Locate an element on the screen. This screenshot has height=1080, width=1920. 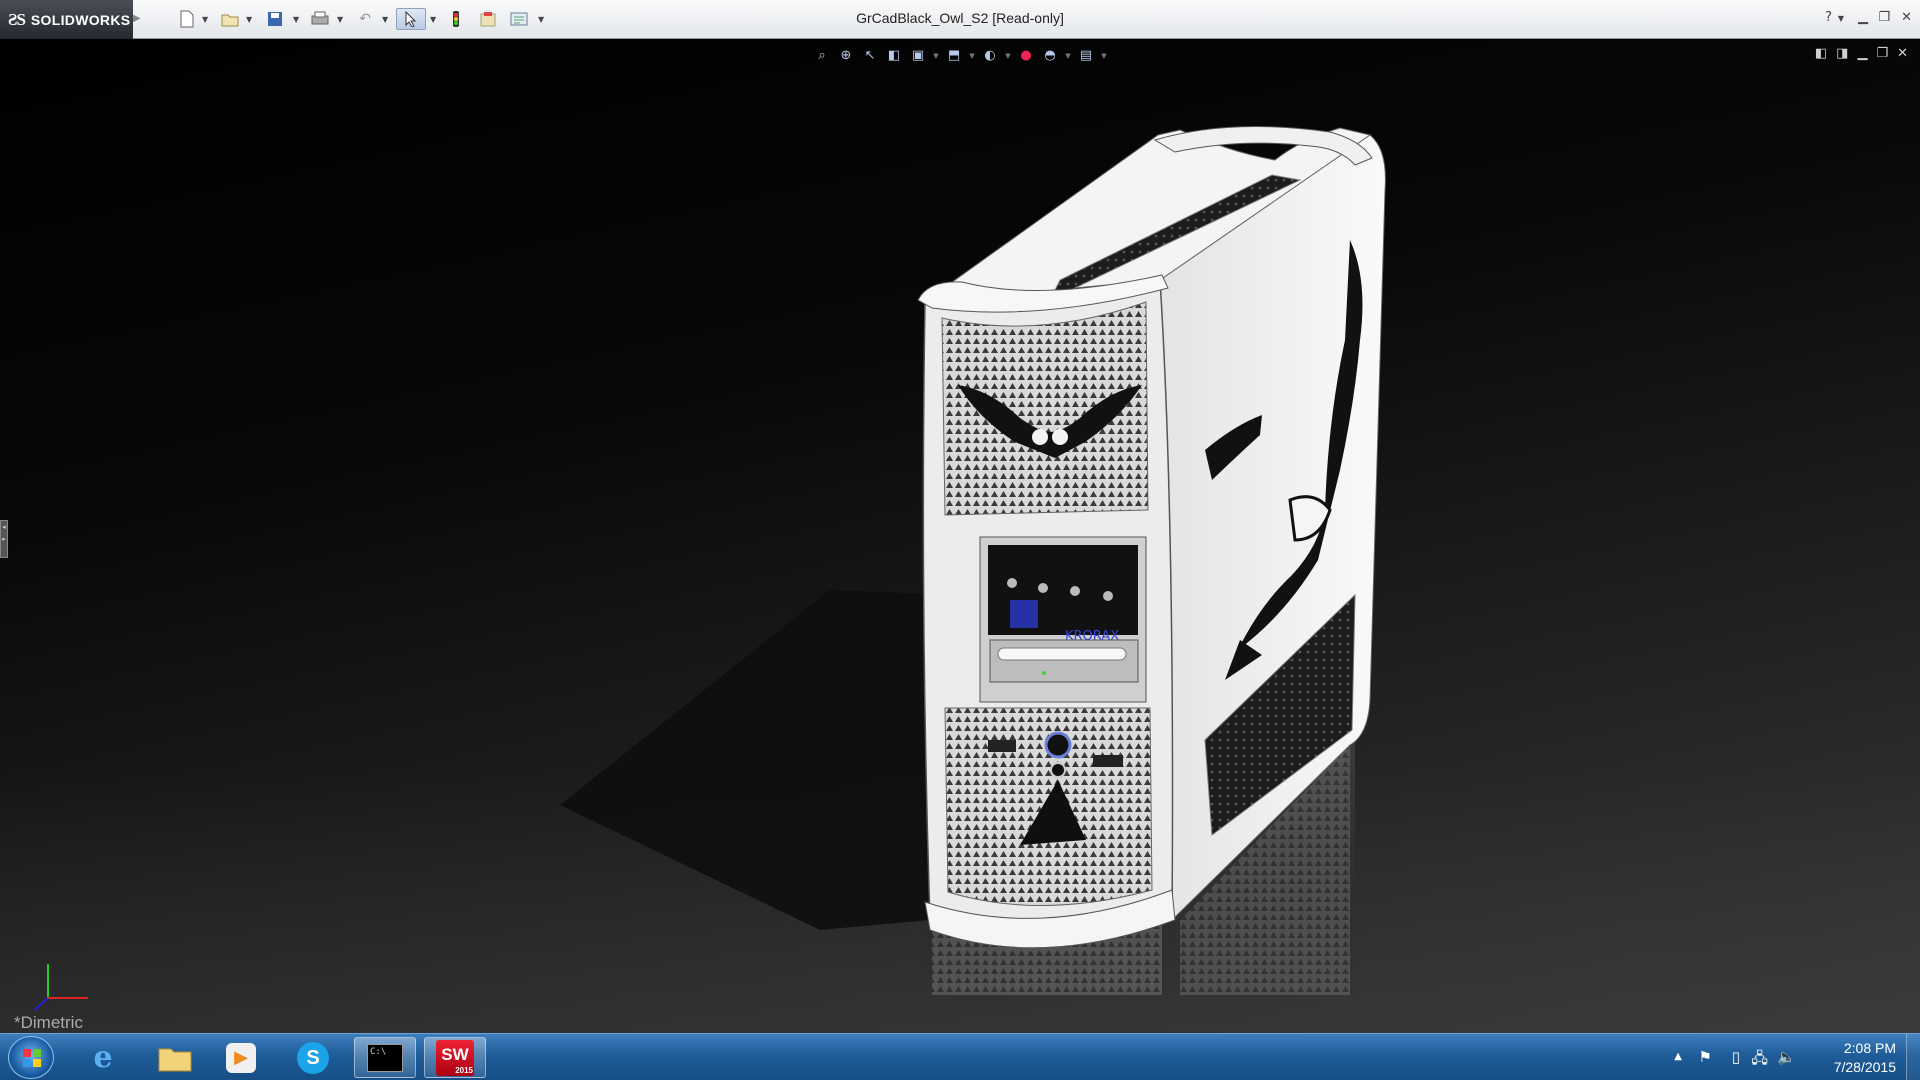
folder-icon is located at coordinates (175, 1059).